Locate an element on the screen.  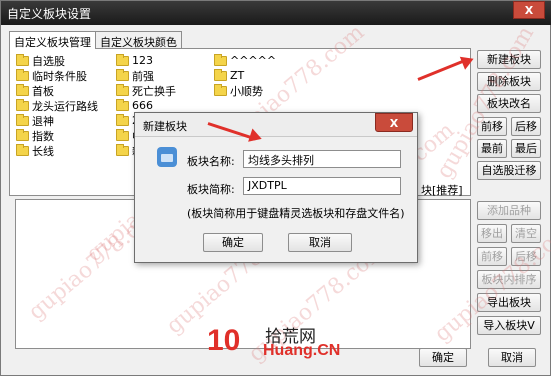
ok-button: 确定 is located at coordinates (443, 357).